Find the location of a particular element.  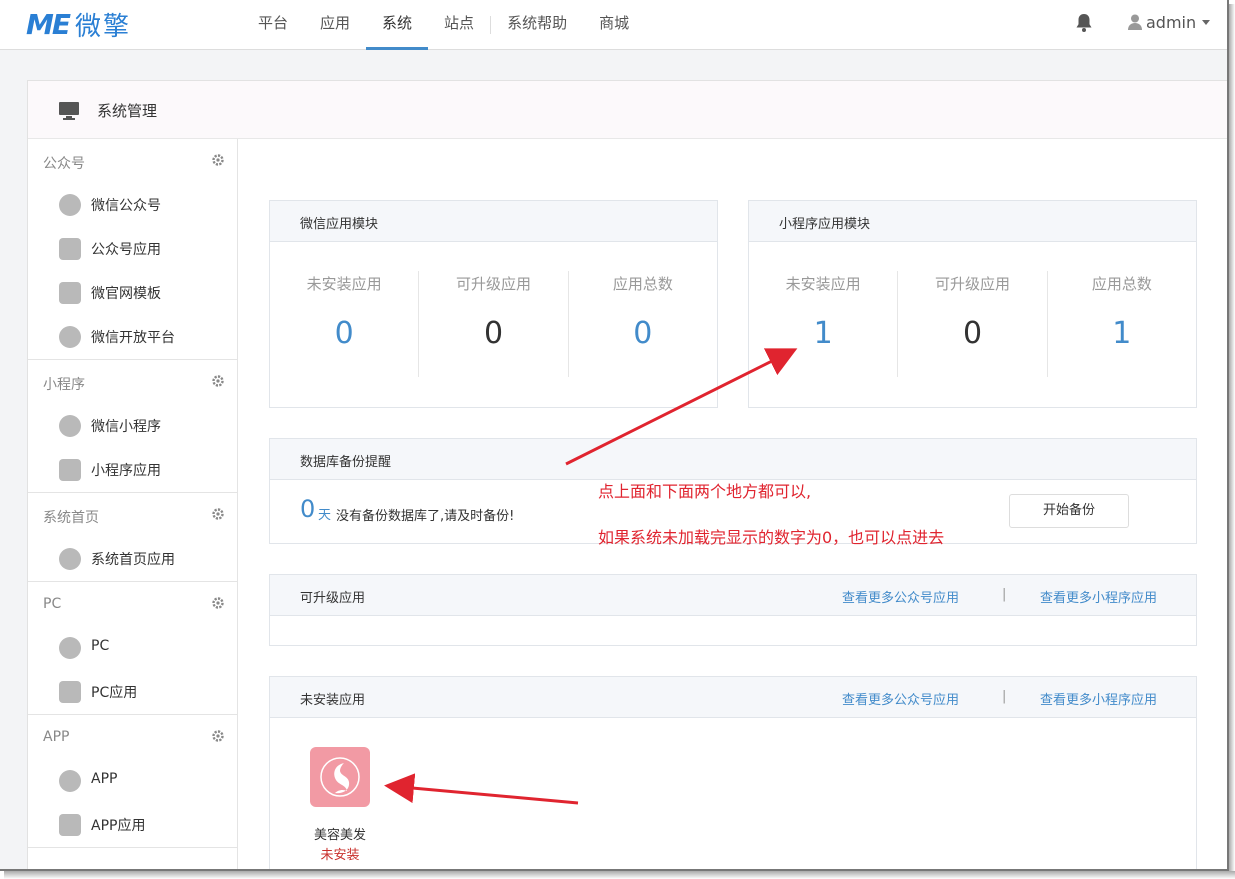

sidebar-group-header: APP is located at coordinates (132, 737).